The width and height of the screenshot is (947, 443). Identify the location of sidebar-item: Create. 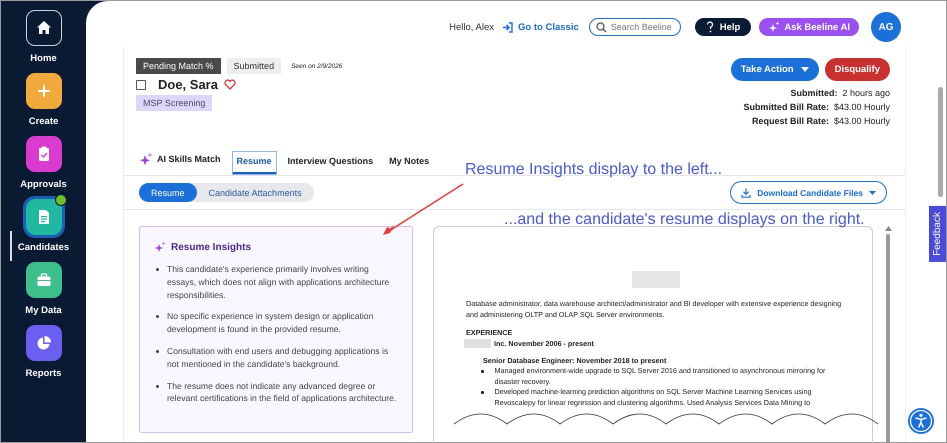
(43, 100).